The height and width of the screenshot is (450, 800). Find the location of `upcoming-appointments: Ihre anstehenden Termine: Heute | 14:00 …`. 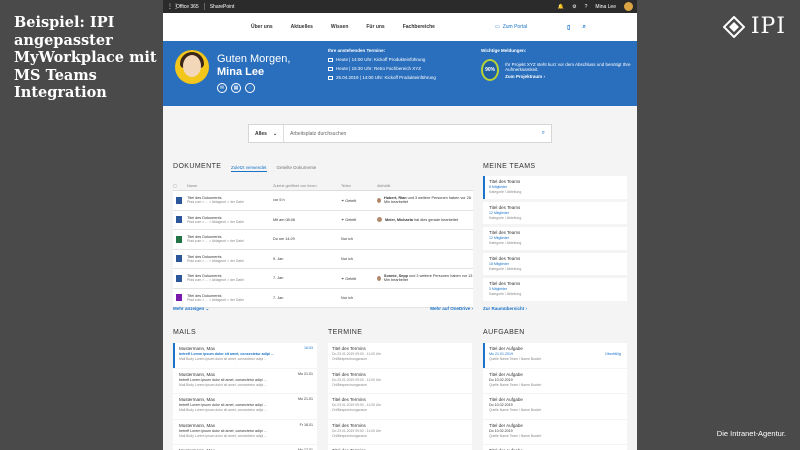

upcoming-appointments: Ihre anstehenden Termine: Heute | 14:00 … is located at coordinates (382, 66).